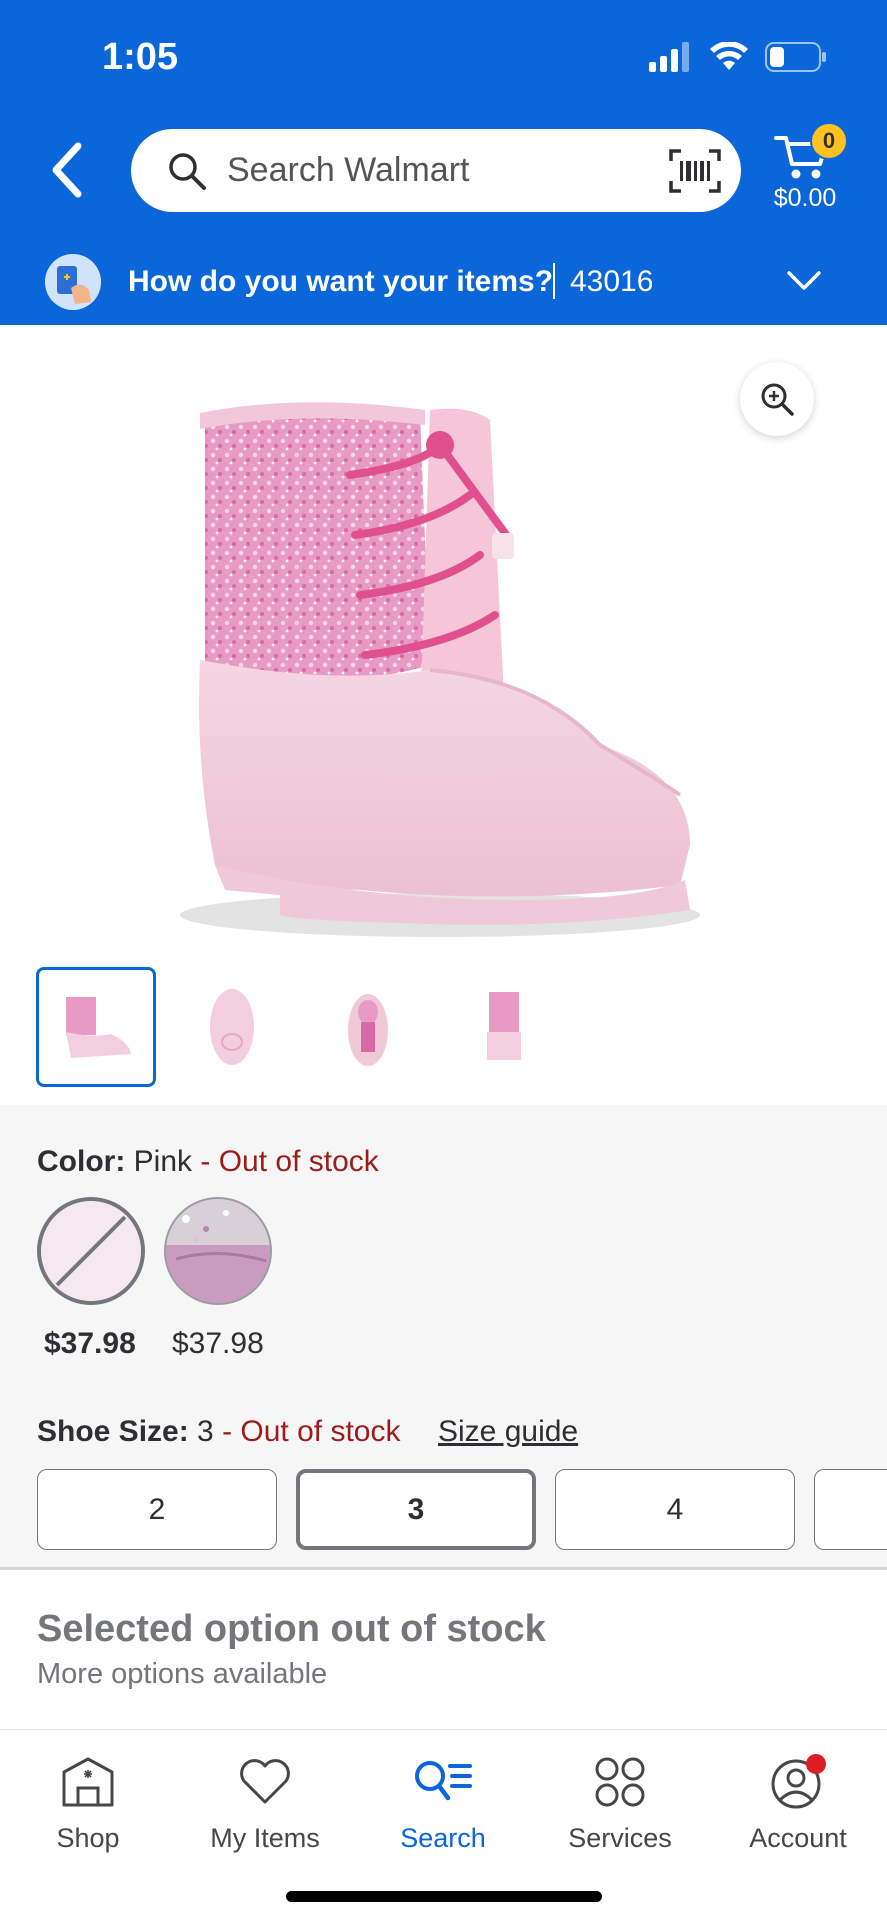  Describe the element at coordinates (205, 1431) in the screenshot. I see `size-value: 3` at that location.